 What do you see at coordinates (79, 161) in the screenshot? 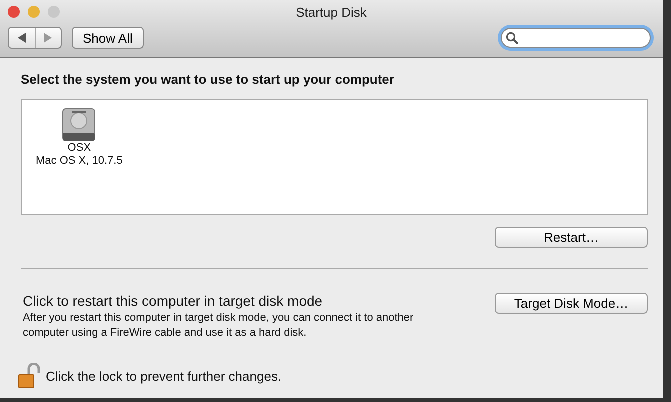
I see `disk-version: Mac OS X, 10.7.5` at bounding box center [79, 161].